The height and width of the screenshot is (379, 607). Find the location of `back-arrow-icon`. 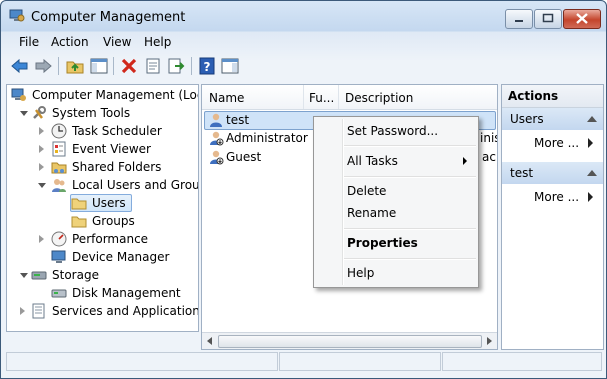

back-arrow-icon is located at coordinates (20, 66).